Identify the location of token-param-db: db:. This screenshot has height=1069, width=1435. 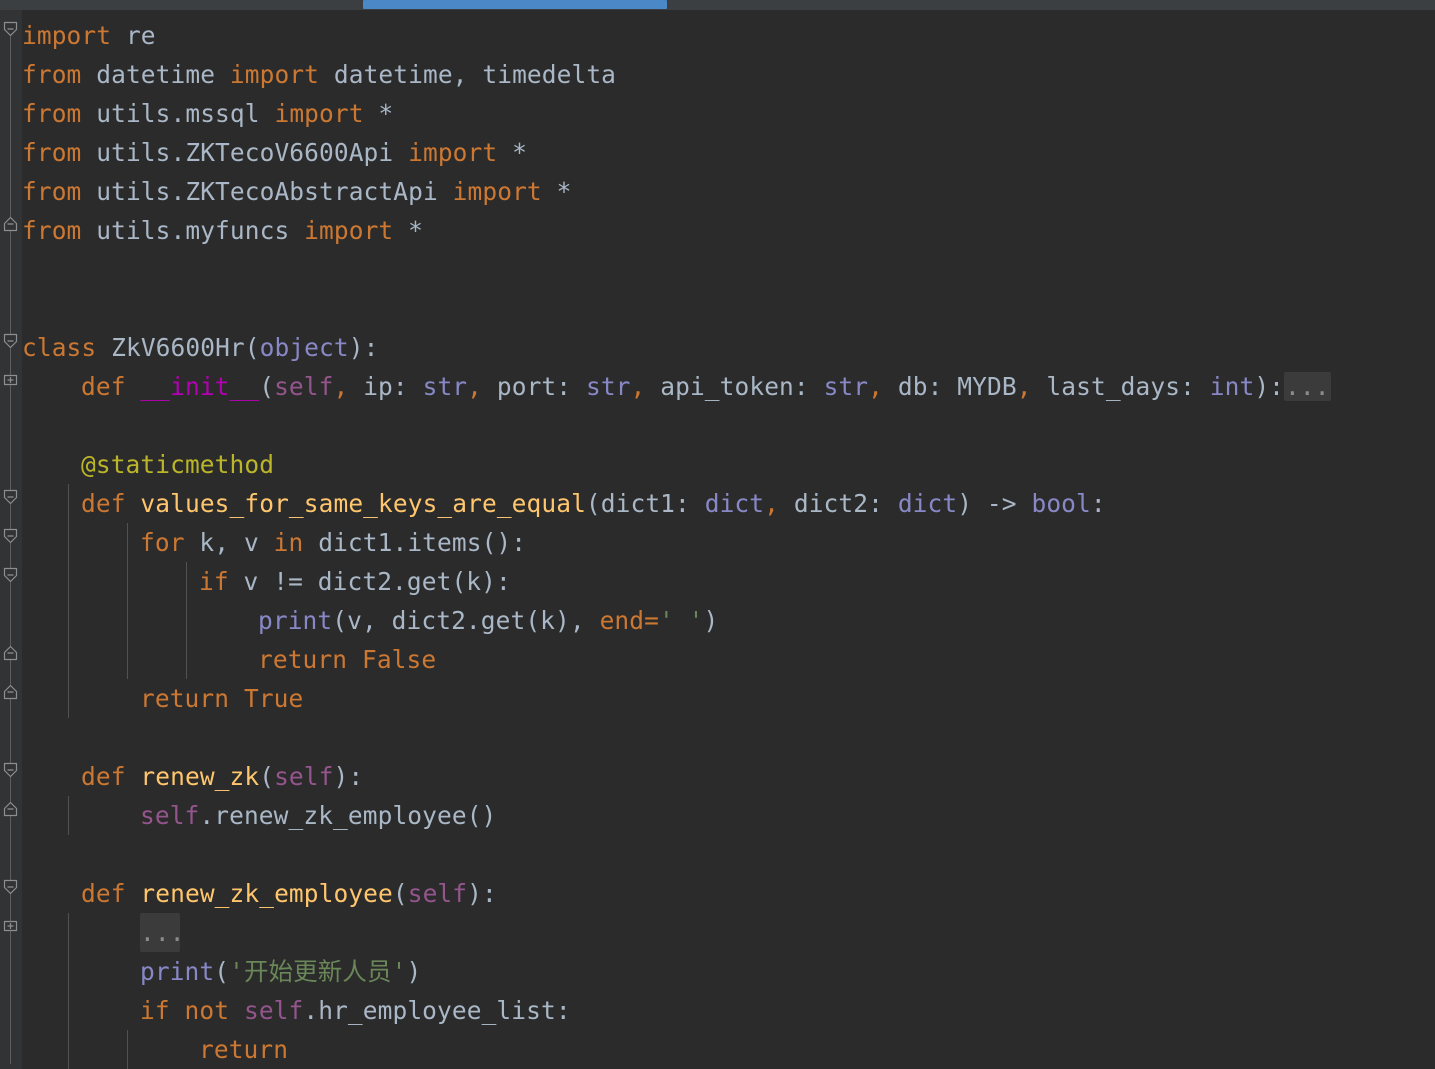
(920, 386).